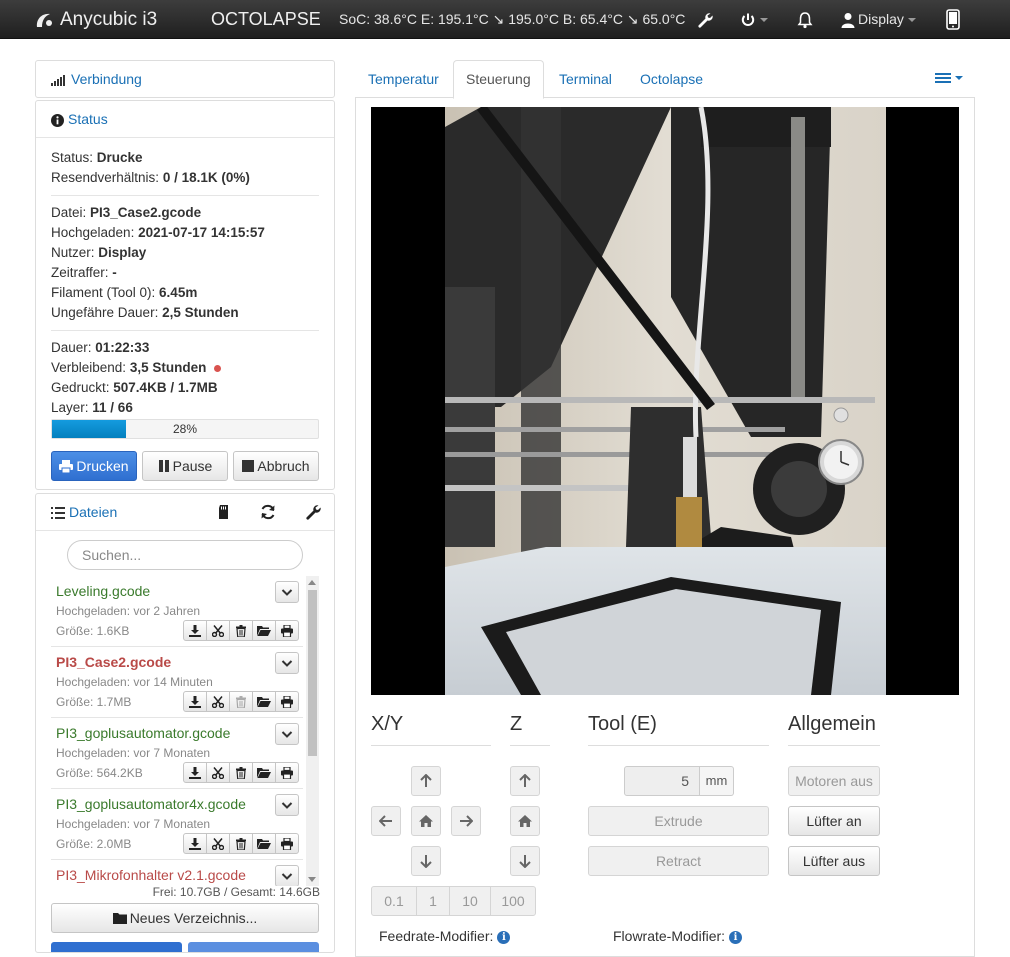 This screenshot has height=957, width=1010. What do you see at coordinates (126, 212) in the screenshot?
I see `status-row-file: Datei: PI3_Case2.gcode` at bounding box center [126, 212].